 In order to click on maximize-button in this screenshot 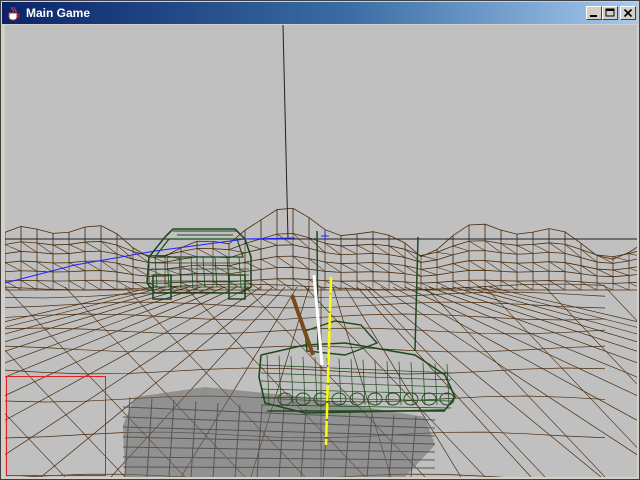, I will do `click(610, 13)`.